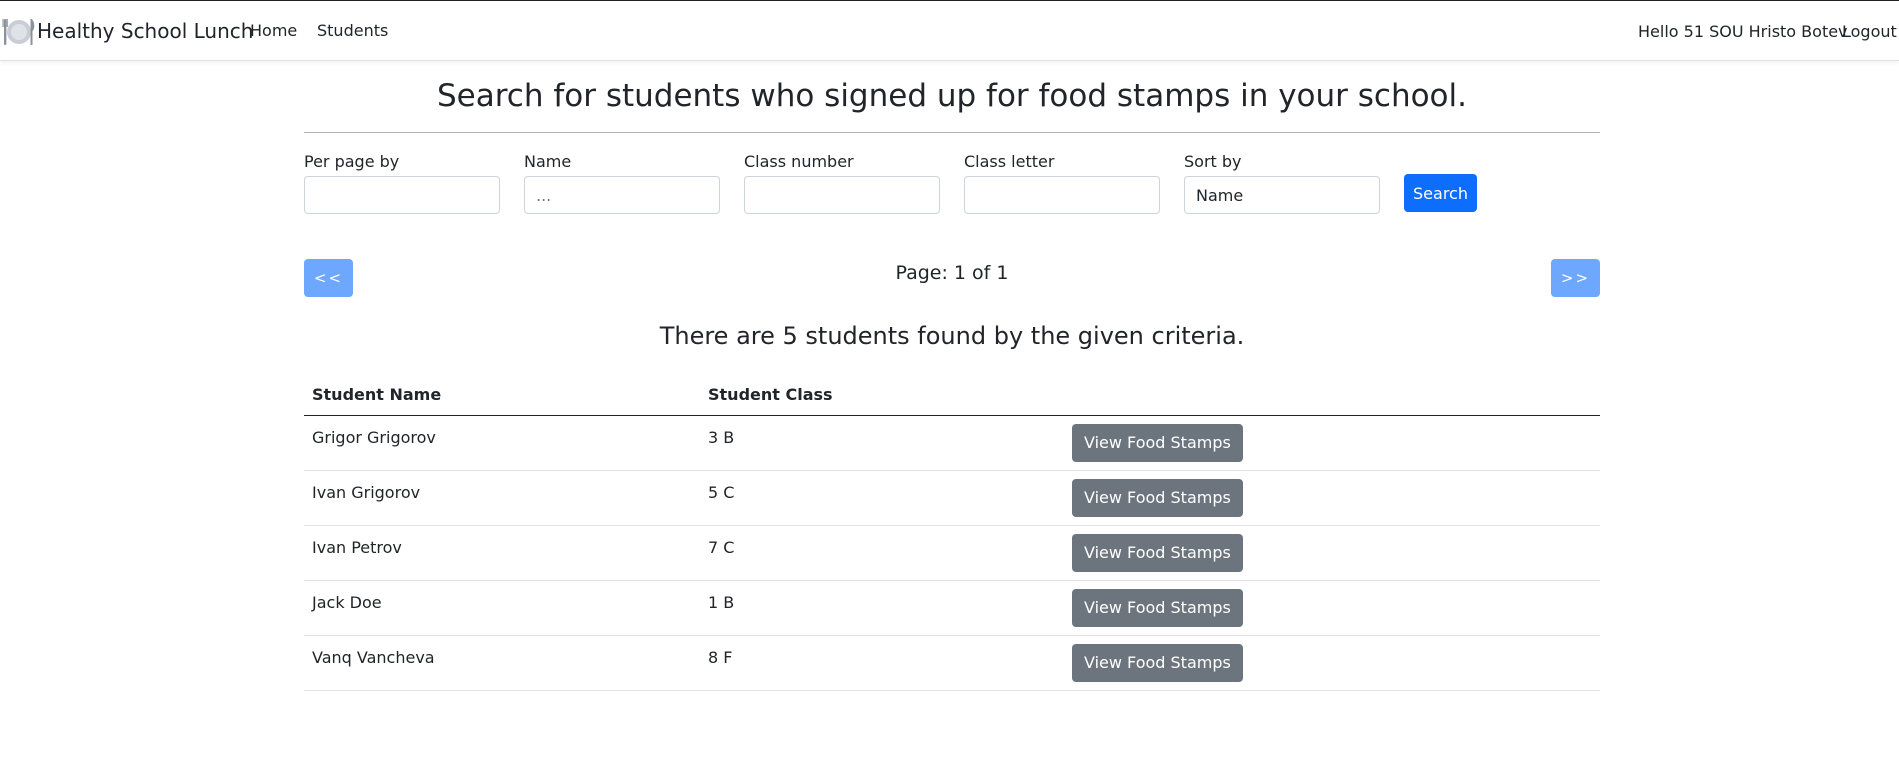 This screenshot has width=1899, height=765. I want to click on sort-by-field: Sort by, so click(1282, 183).